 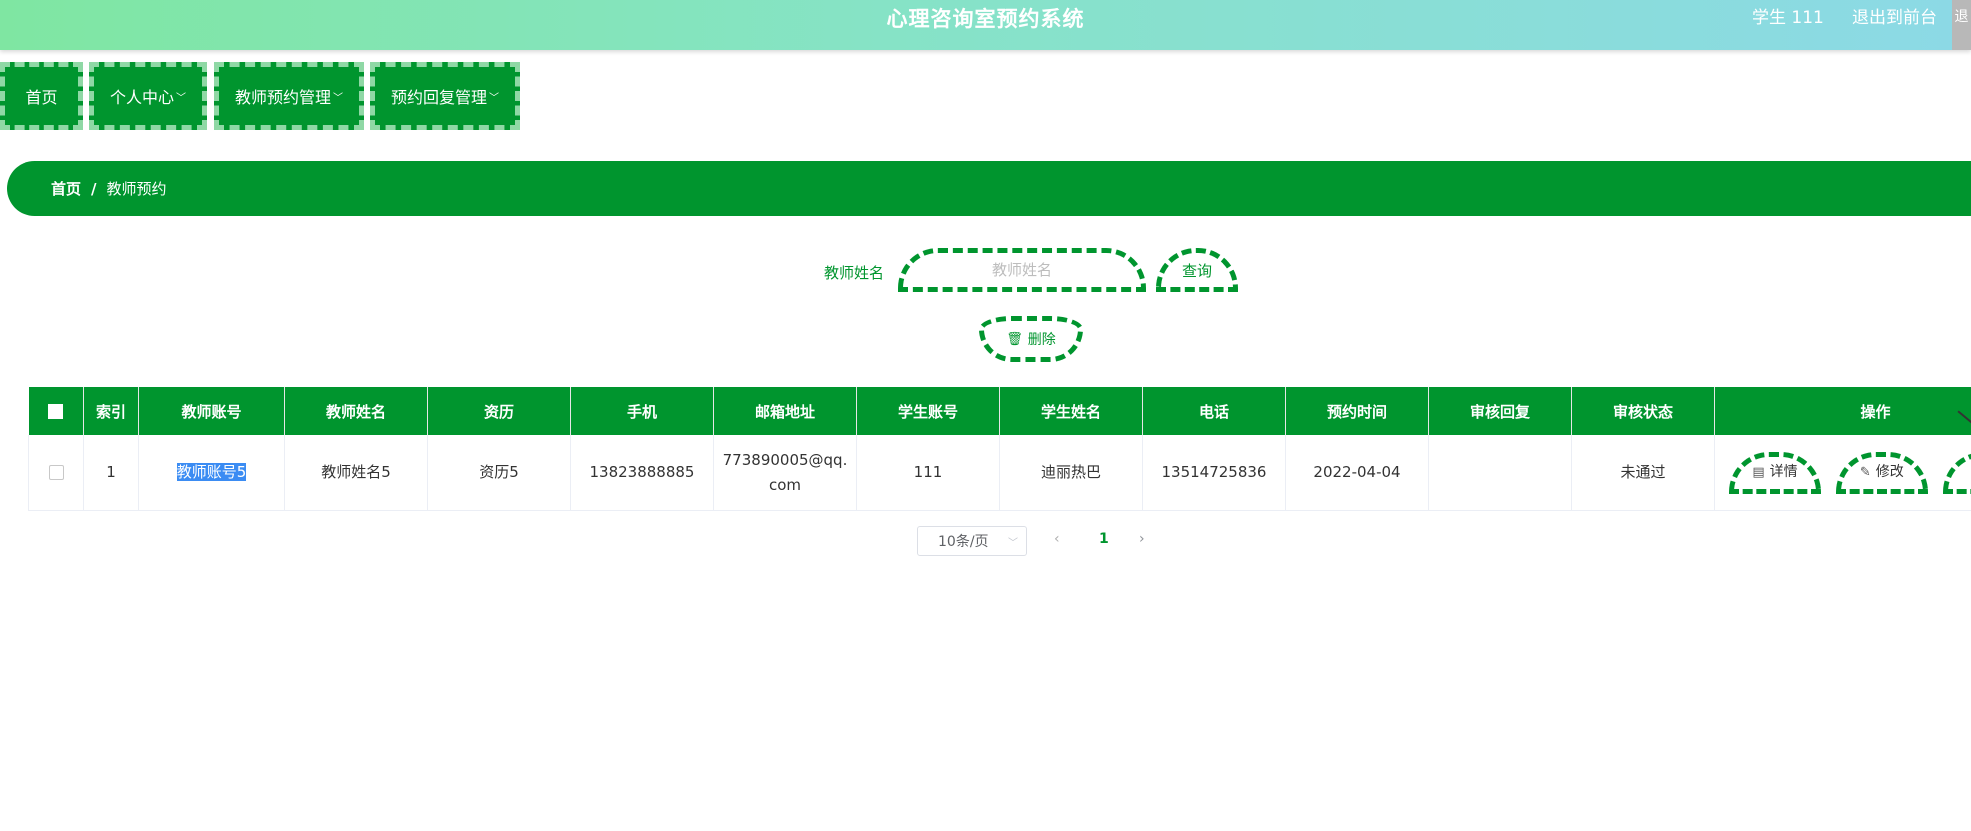 What do you see at coordinates (1788, 18) in the screenshot?
I see `current-user: 学生 111` at bounding box center [1788, 18].